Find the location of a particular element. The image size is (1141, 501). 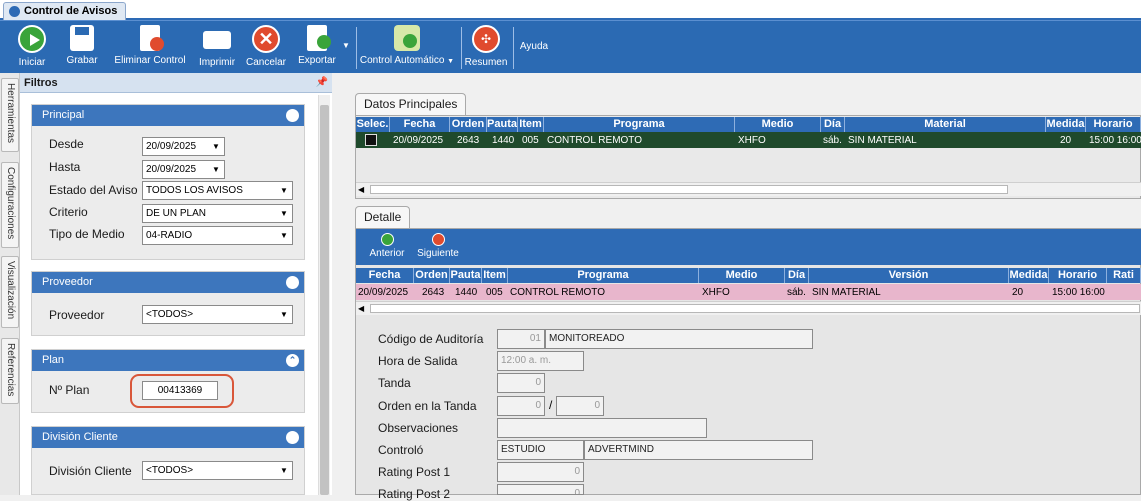

summary-icon: ✣ is located at coordinates (486, 39).